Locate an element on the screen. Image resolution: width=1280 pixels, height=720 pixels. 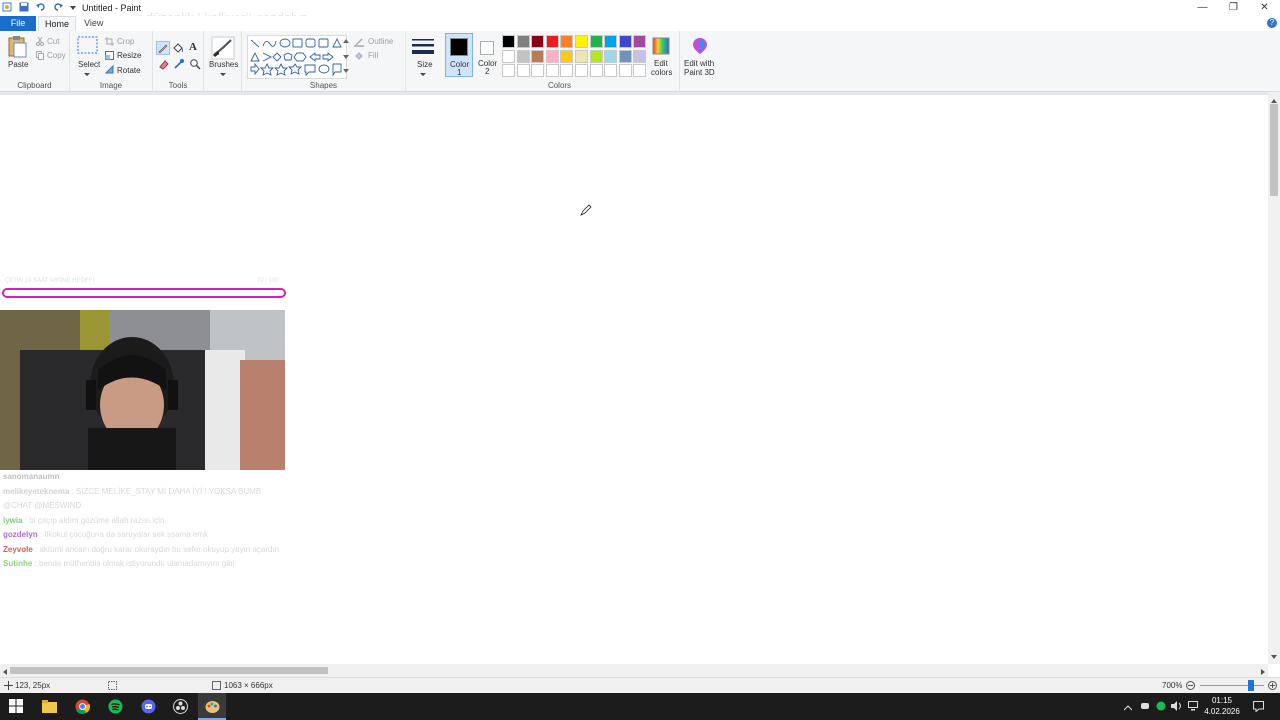
cut-icon is located at coordinates (40, 42).